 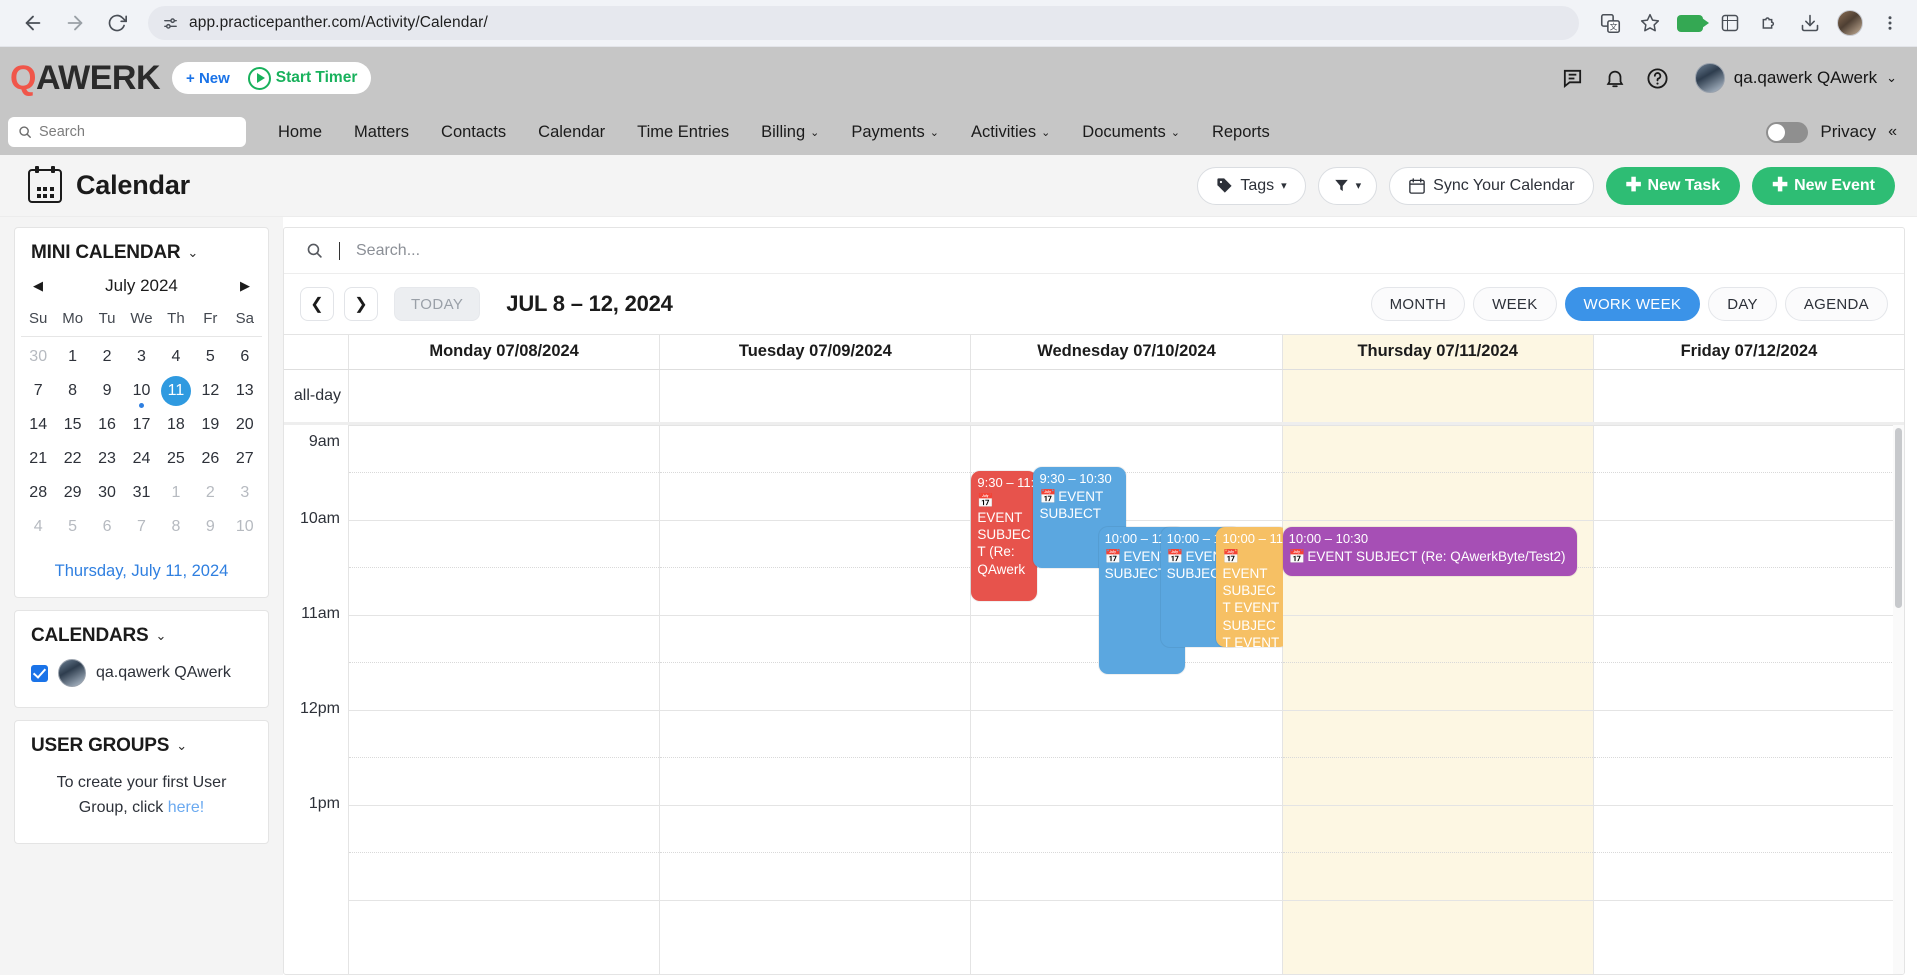 I want to click on mini-day-cell: 27, so click(x=245, y=459).